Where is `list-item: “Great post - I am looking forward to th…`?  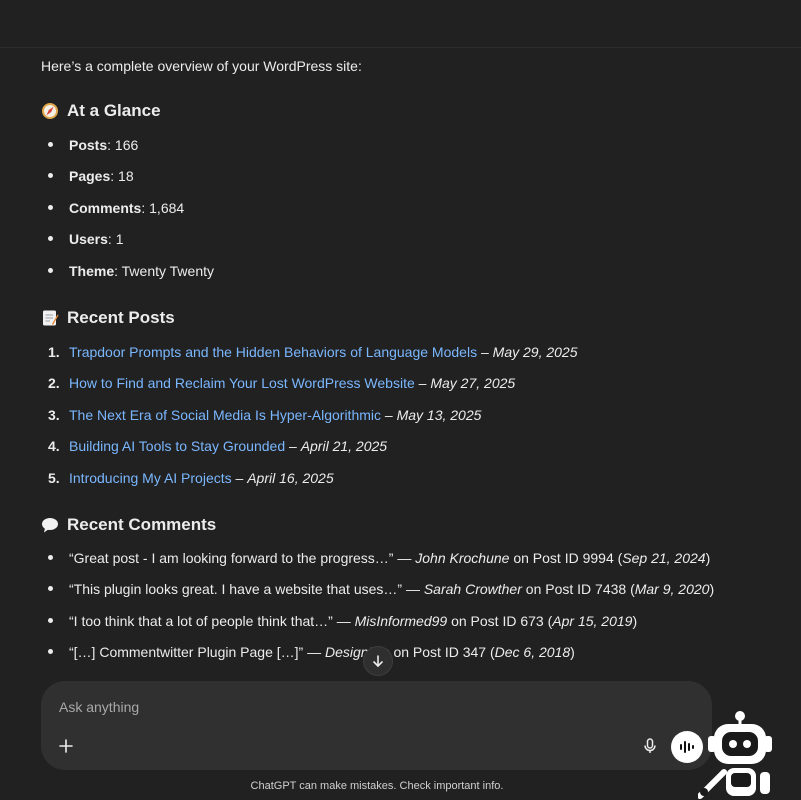 list-item: “Great post - I am looking forward to th… is located at coordinates (377, 563).